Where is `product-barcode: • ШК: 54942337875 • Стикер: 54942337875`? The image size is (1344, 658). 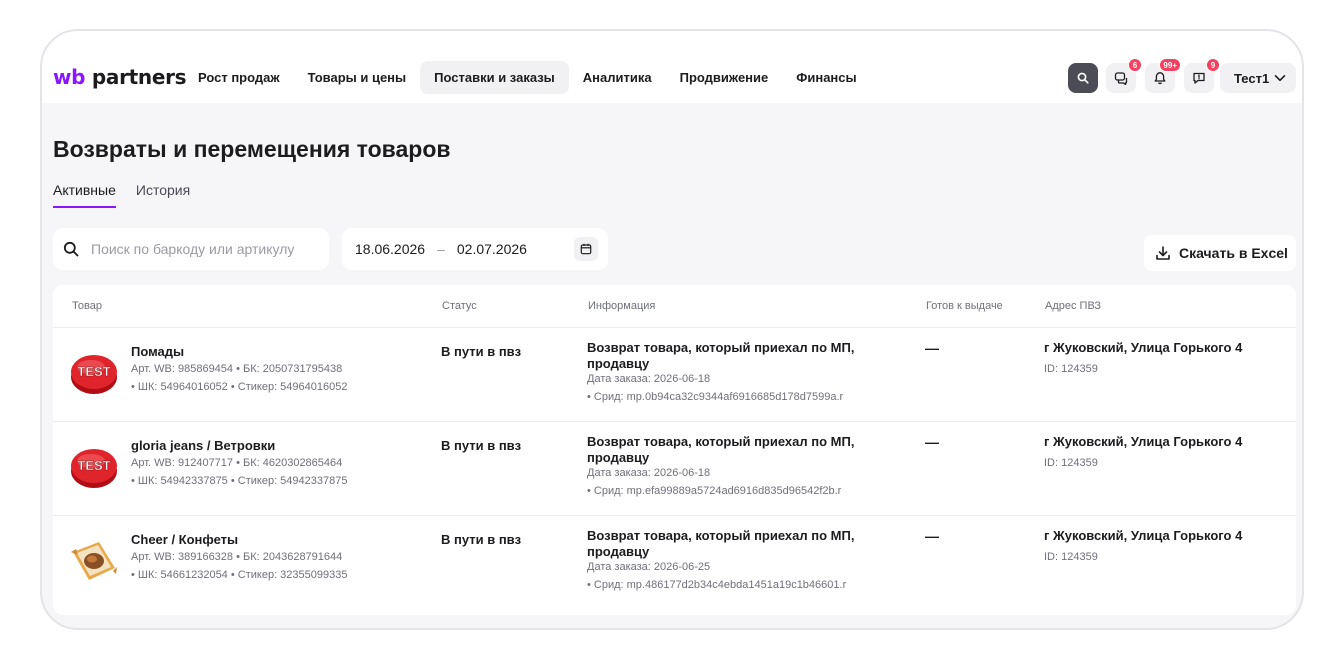
product-barcode: • ШК: 54942337875 • Стикер: 54942337875 is located at coordinates (239, 481).